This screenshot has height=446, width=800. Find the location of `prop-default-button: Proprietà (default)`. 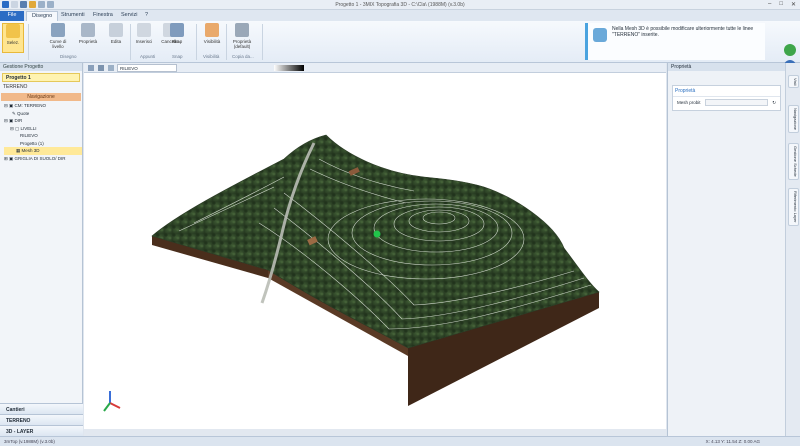

prop-default-button: Proprietà (default) is located at coordinates (242, 36).